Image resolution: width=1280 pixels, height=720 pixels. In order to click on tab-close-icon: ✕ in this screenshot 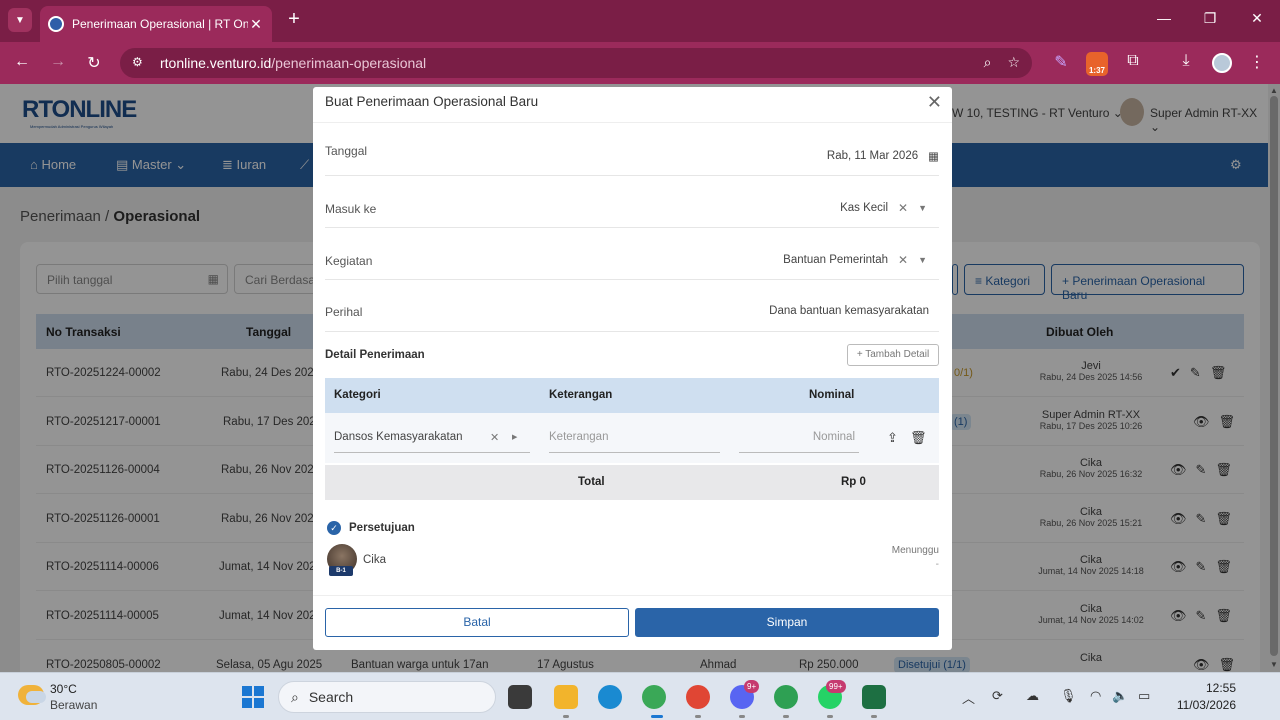, I will do `click(256, 24)`.